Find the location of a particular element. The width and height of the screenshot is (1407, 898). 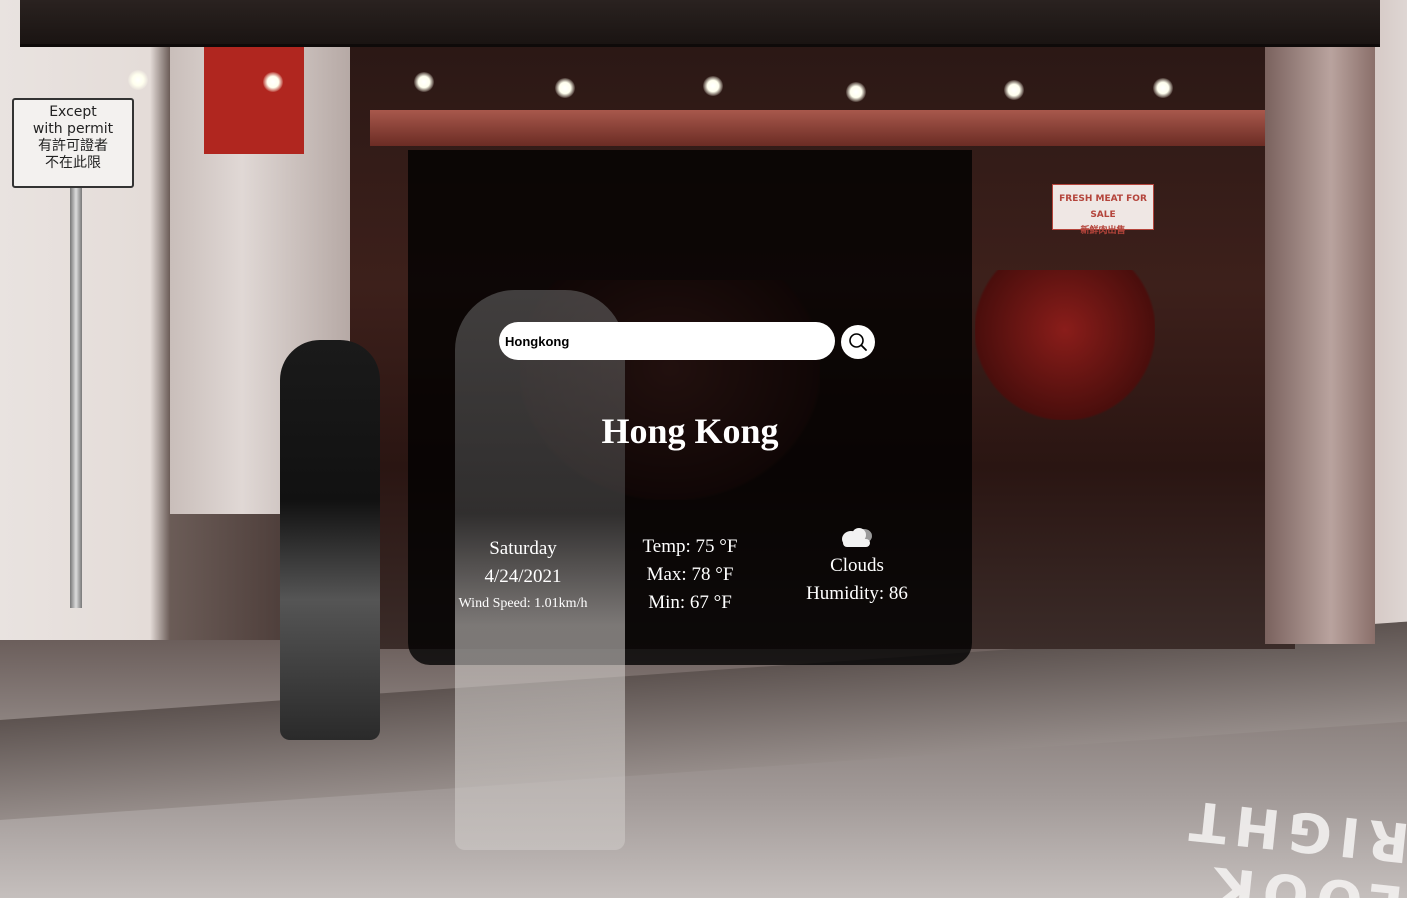

date-column: Saturday 4/24/2021 Wind Speed: 1.01km/h is located at coordinates (523, 576).